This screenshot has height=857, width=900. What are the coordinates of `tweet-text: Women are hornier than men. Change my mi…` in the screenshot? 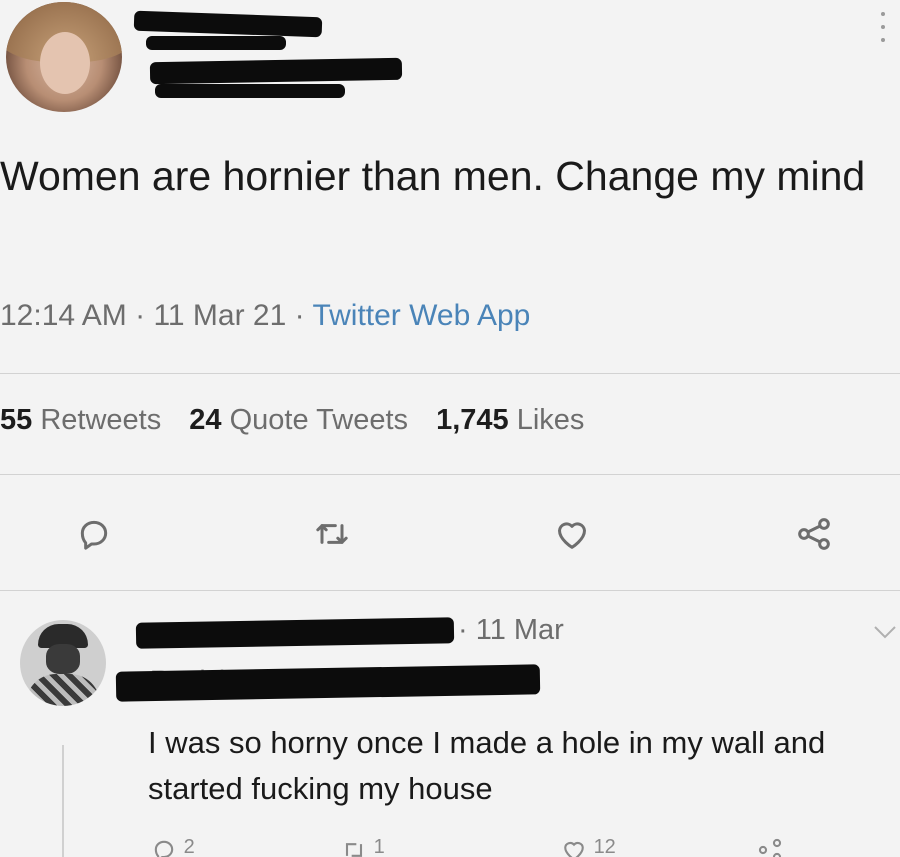 It's located at (433, 176).